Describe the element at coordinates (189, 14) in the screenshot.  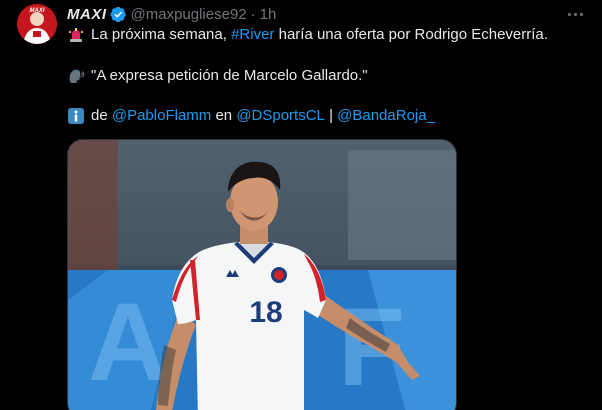
I see `handle: @maxpugliese92` at that location.